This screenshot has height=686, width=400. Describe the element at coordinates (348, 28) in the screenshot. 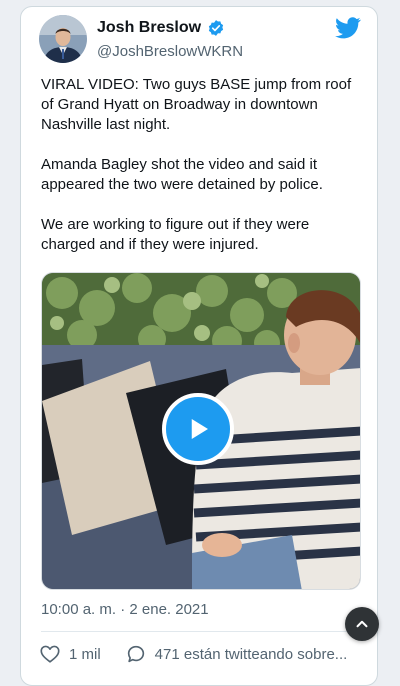

I see `twitter-bird-icon` at that location.